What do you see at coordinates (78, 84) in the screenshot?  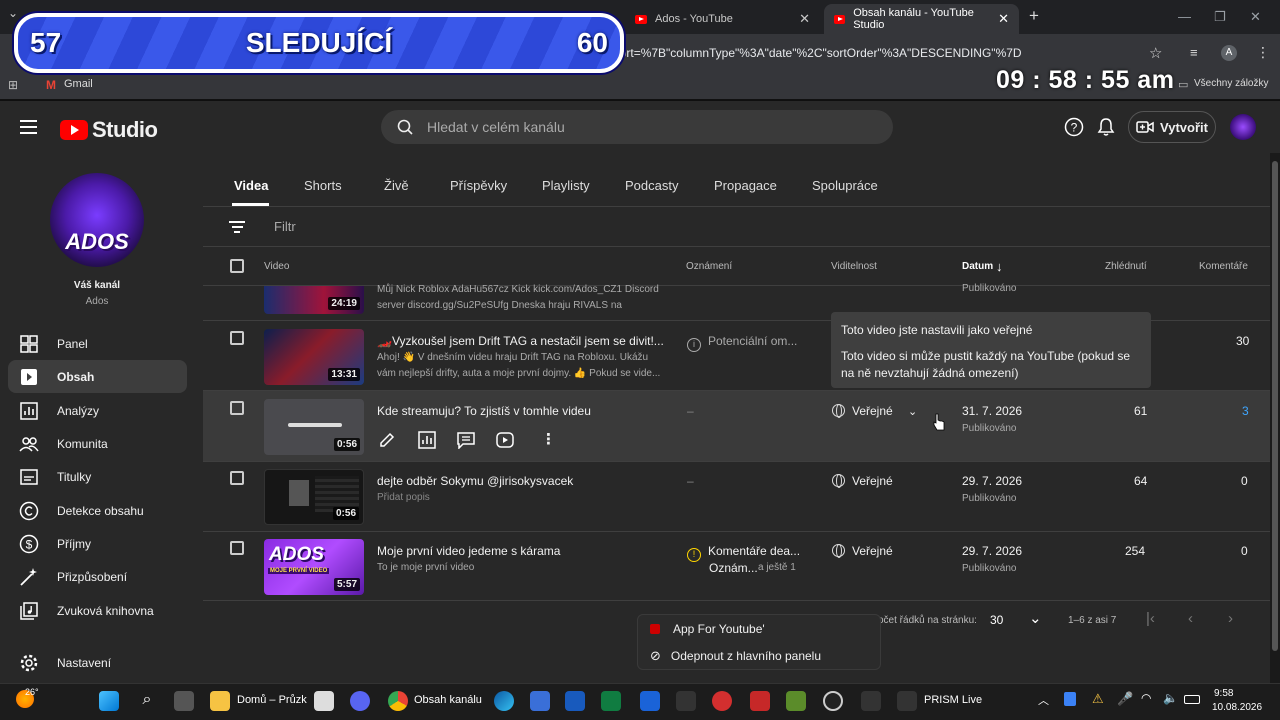 I see `bookmark-gmail: Gmail` at bounding box center [78, 84].